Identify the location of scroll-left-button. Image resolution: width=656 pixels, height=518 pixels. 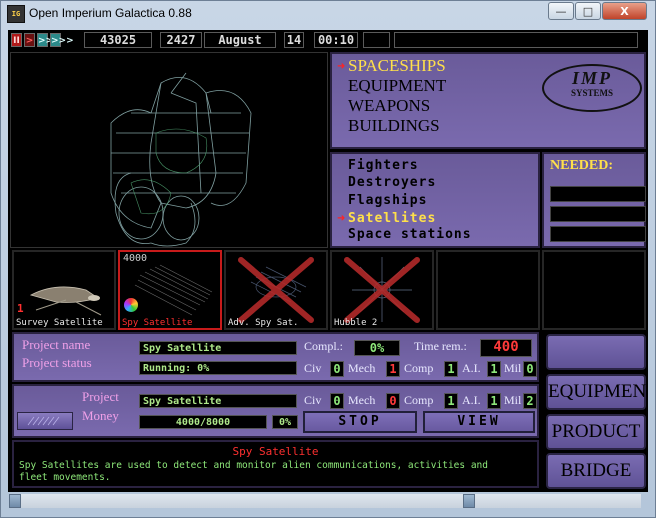
(15, 501).